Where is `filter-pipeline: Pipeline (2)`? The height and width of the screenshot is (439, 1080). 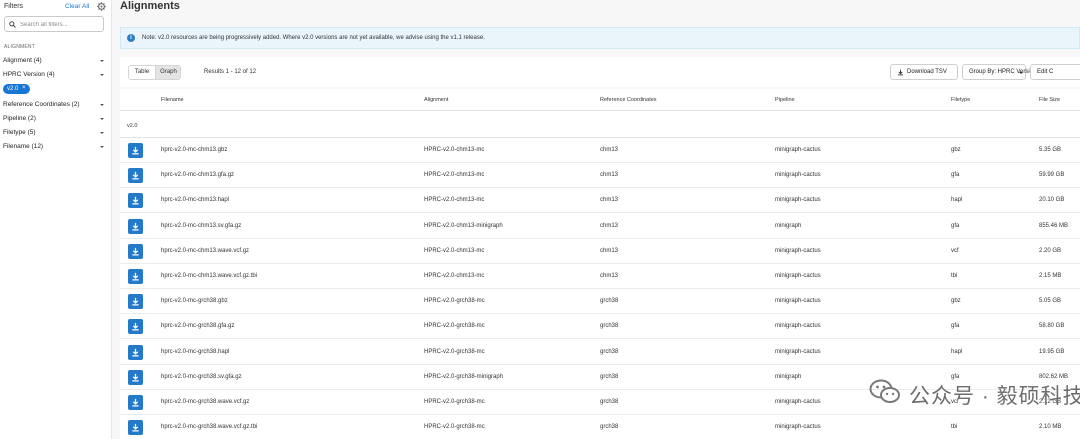
filter-pipeline: Pipeline (2) is located at coordinates (55, 119).